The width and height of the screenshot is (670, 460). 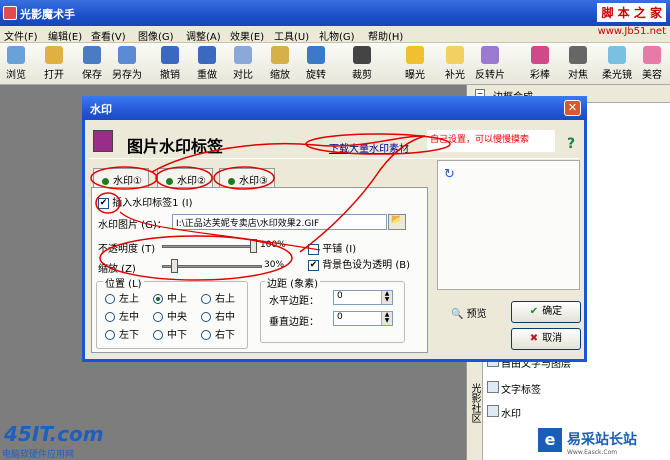 What do you see at coordinates (617, 55) in the screenshot?
I see `soft-light-icon` at bounding box center [617, 55].